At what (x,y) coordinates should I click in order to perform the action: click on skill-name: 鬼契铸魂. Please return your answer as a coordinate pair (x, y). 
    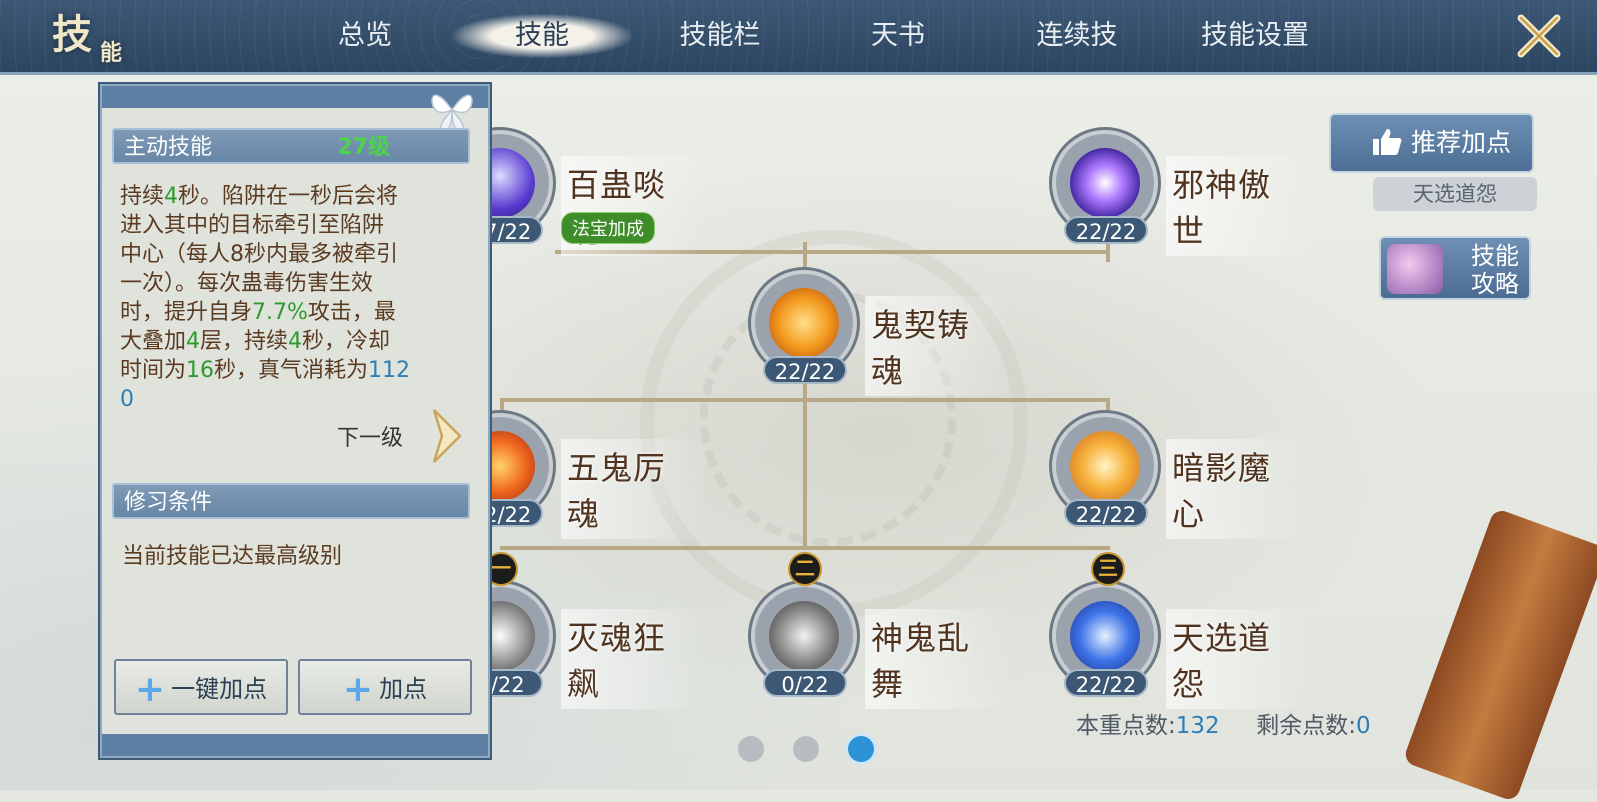
    Looking at the image, I should click on (938, 346).